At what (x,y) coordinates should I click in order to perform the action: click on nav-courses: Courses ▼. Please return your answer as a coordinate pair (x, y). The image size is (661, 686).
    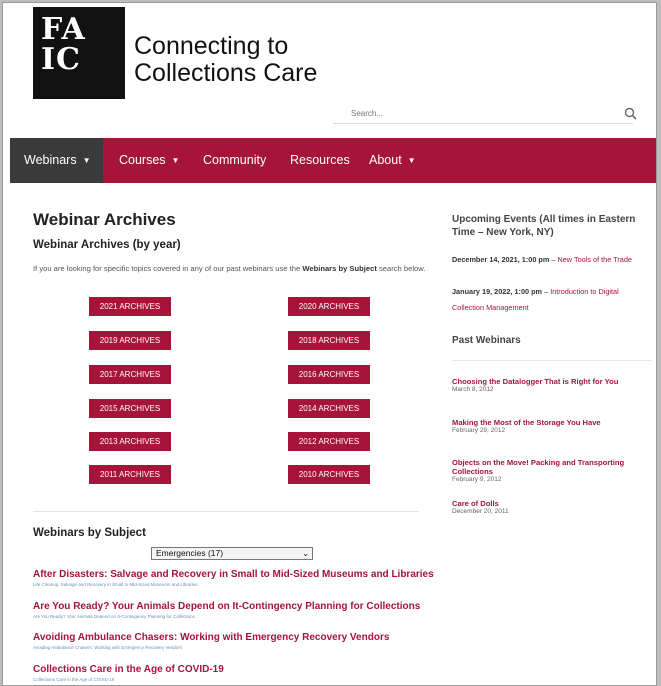
    Looking at the image, I should click on (149, 160).